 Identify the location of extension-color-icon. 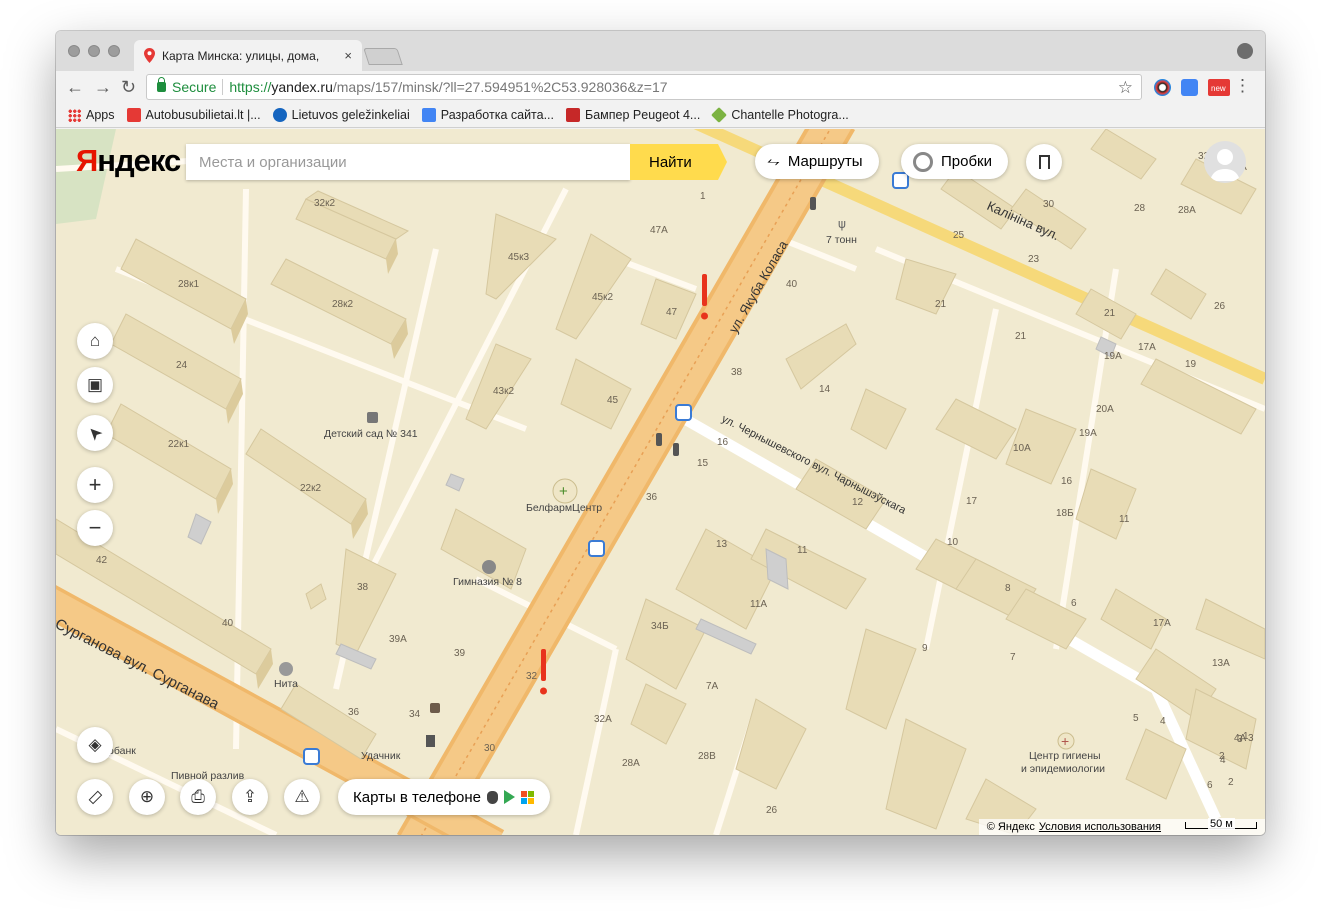
(1162, 87).